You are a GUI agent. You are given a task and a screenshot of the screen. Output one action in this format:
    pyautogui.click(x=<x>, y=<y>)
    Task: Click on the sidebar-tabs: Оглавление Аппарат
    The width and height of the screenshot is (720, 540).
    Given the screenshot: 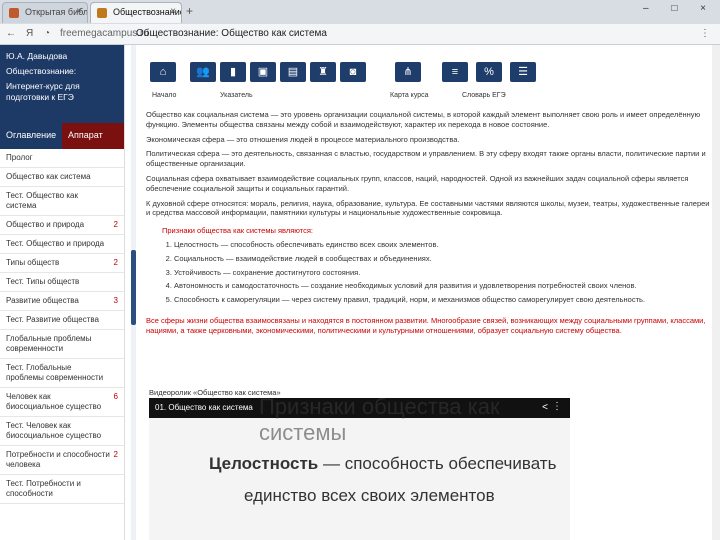 What is the action you would take?
    pyautogui.click(x=62, y=136)
    